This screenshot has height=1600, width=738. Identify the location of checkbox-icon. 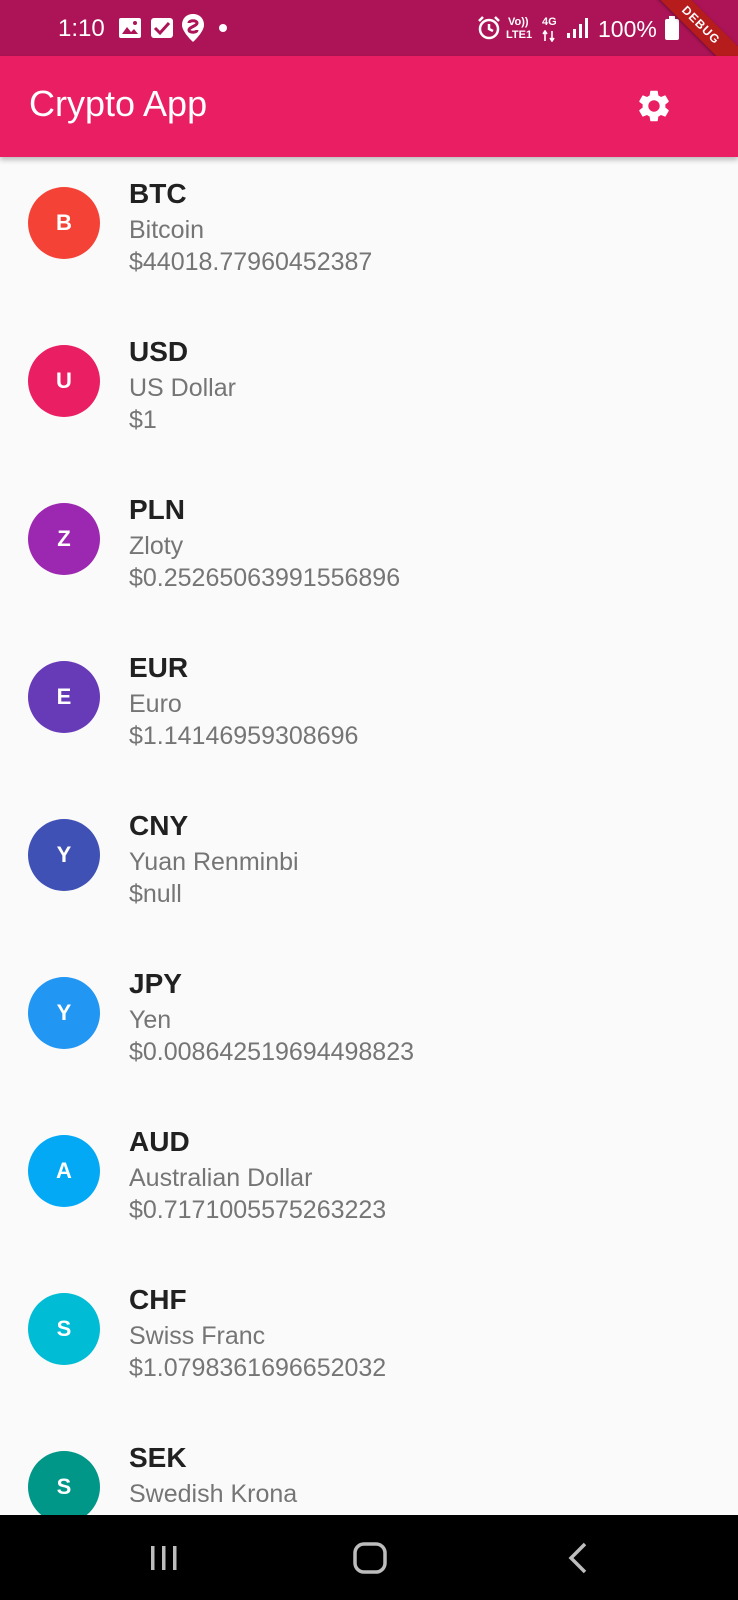
(162, 28).